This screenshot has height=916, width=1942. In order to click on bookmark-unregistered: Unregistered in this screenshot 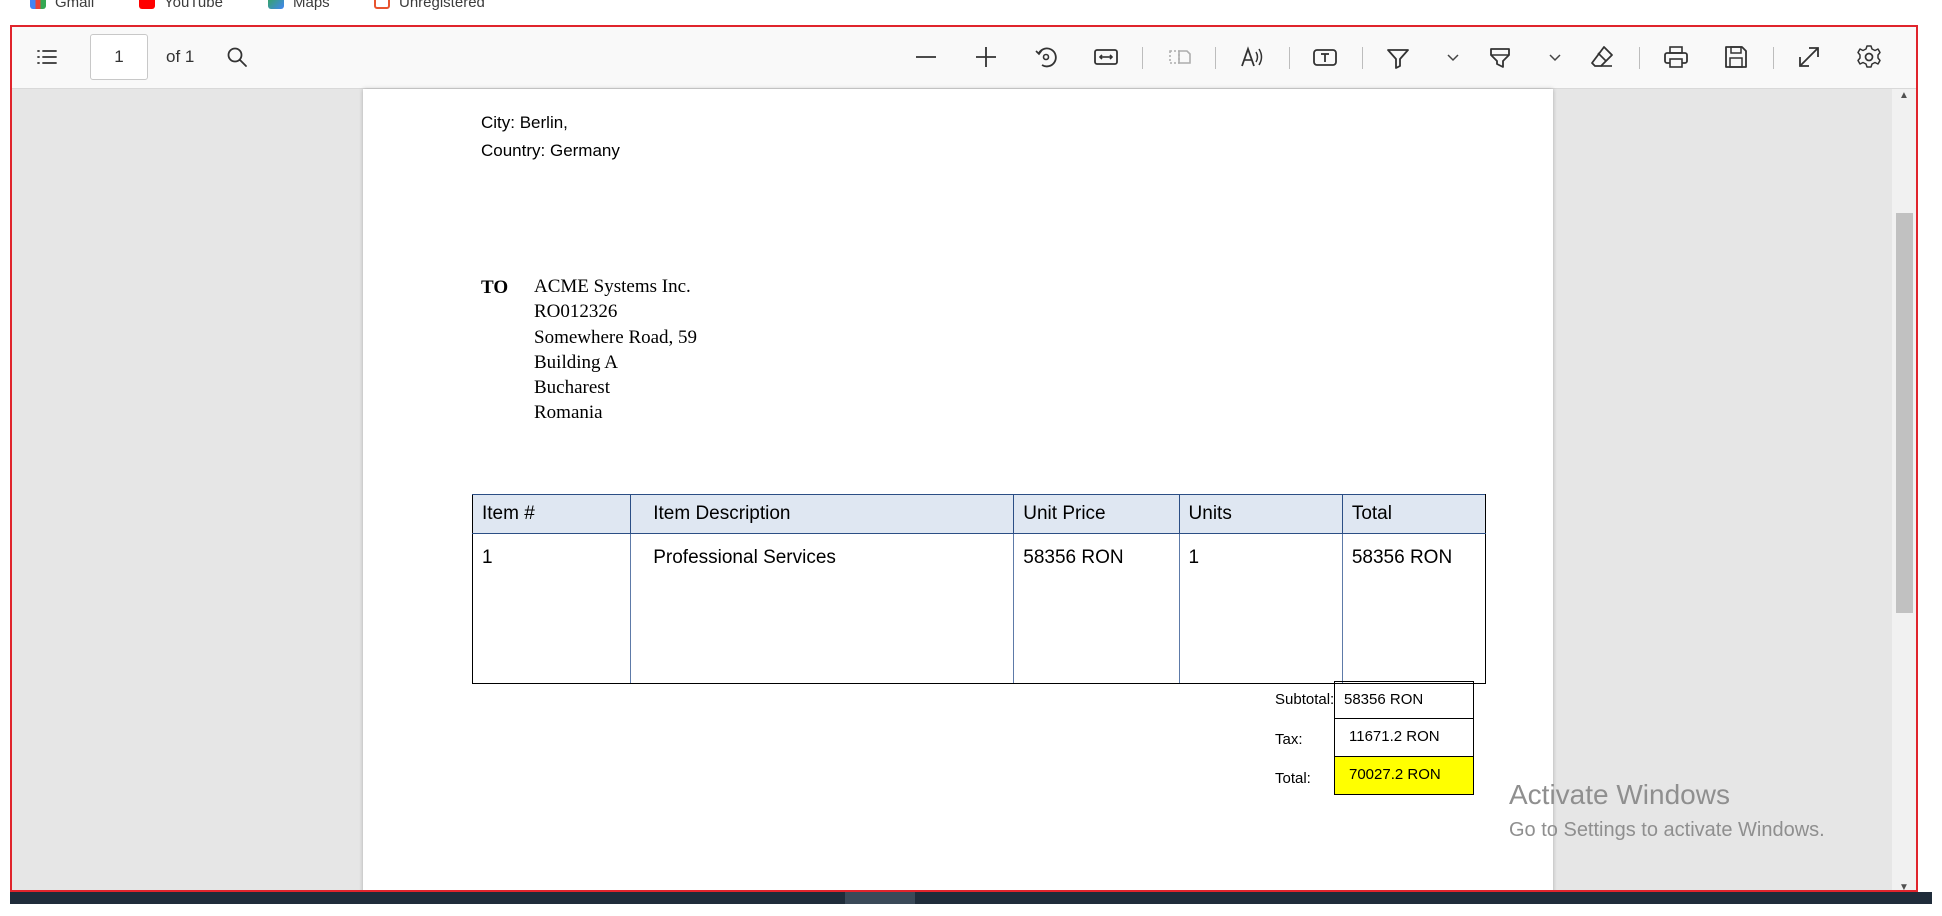, I will do `click(429, 5)`.